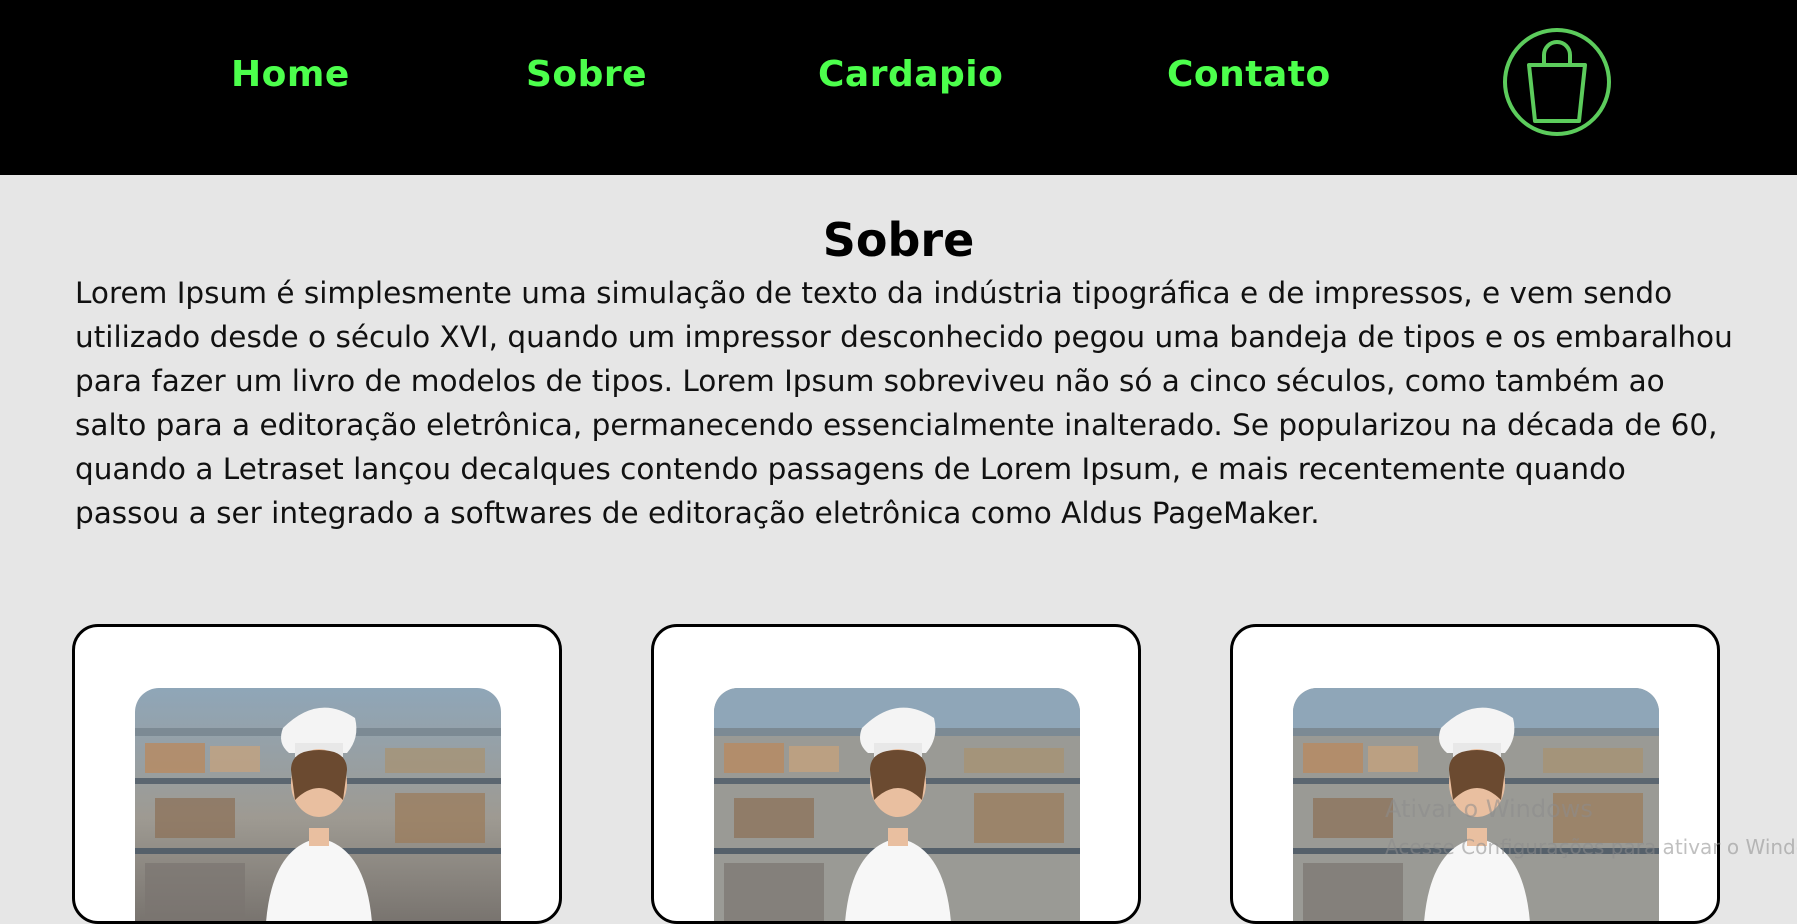  Describe the element at coordinates (1249, 75) in the screenshot. I see `nav-link-contato: Contato` at that location.